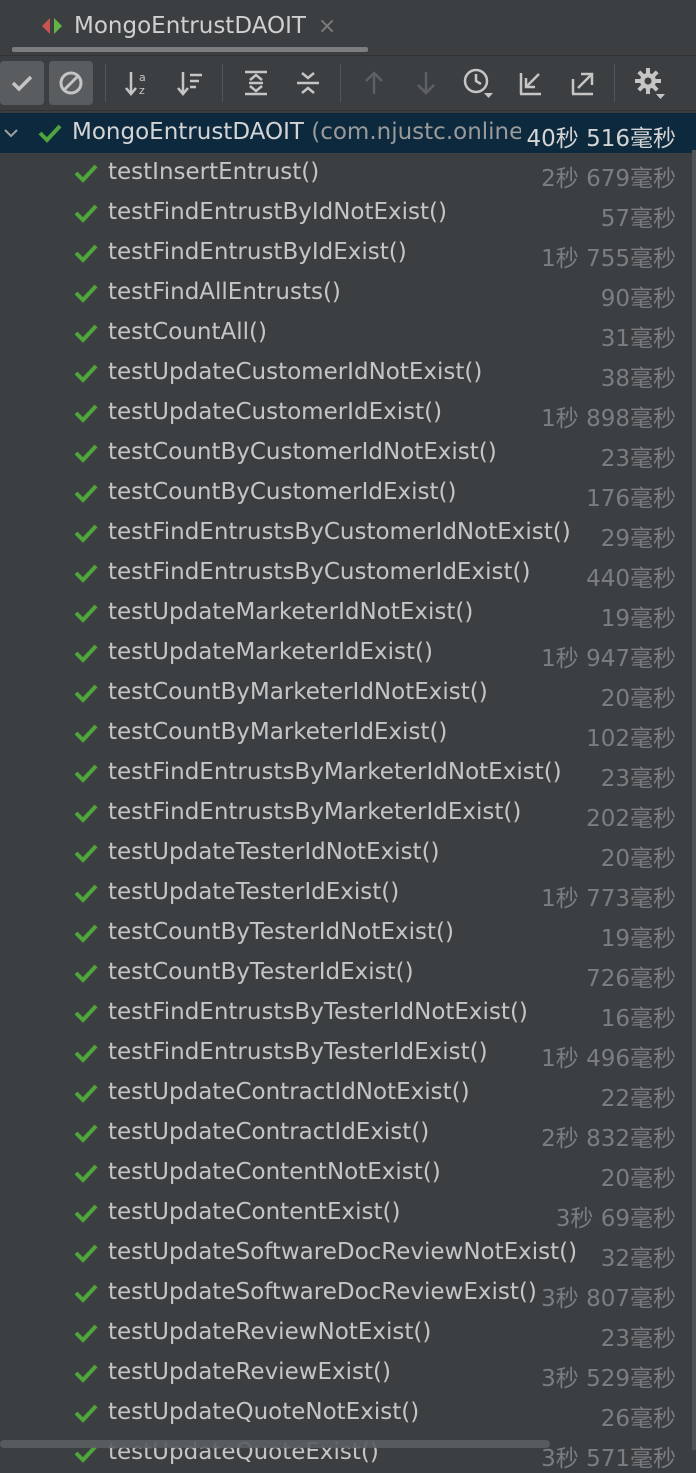 The height and width of the screenshot is (1473, 696). What do you see at coordinates (190, 49) in the screenshot?
I see `active-tab-indicator` at bounding box center [190, 49].